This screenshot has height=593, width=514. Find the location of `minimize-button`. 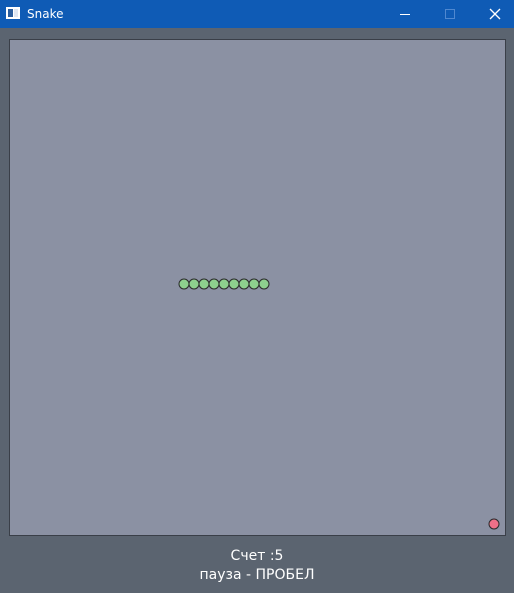

minimize-button is located at coordinates (404, 14).